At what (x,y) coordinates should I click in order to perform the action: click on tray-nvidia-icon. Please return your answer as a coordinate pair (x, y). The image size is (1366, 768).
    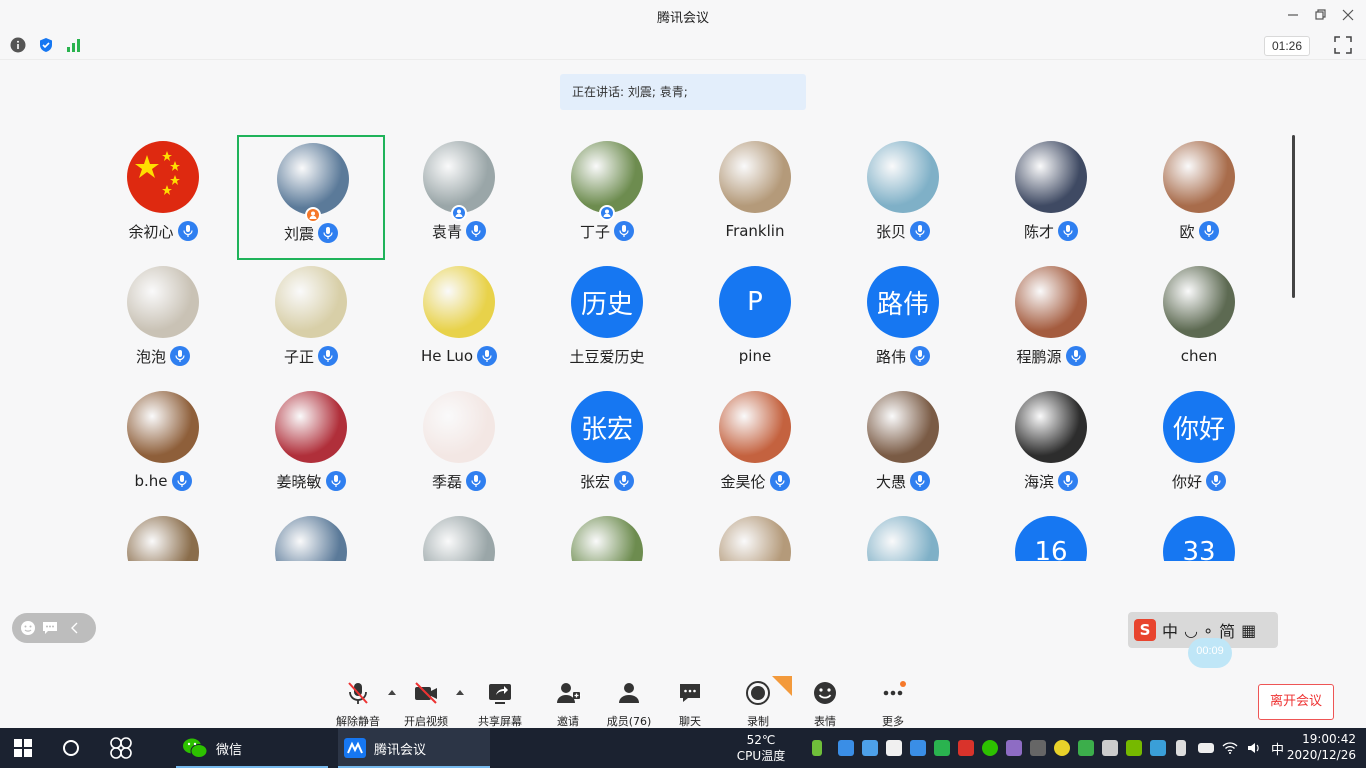
    Looking at the image, I should click on (1134, 748).